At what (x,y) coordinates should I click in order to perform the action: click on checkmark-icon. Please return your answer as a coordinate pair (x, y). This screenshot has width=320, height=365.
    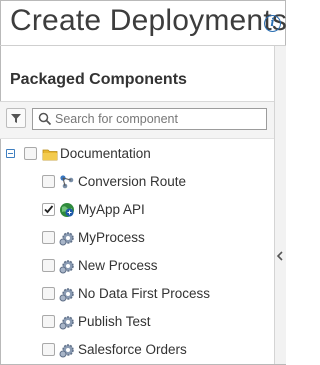
    Looking at the image, I should click on (49, 209).